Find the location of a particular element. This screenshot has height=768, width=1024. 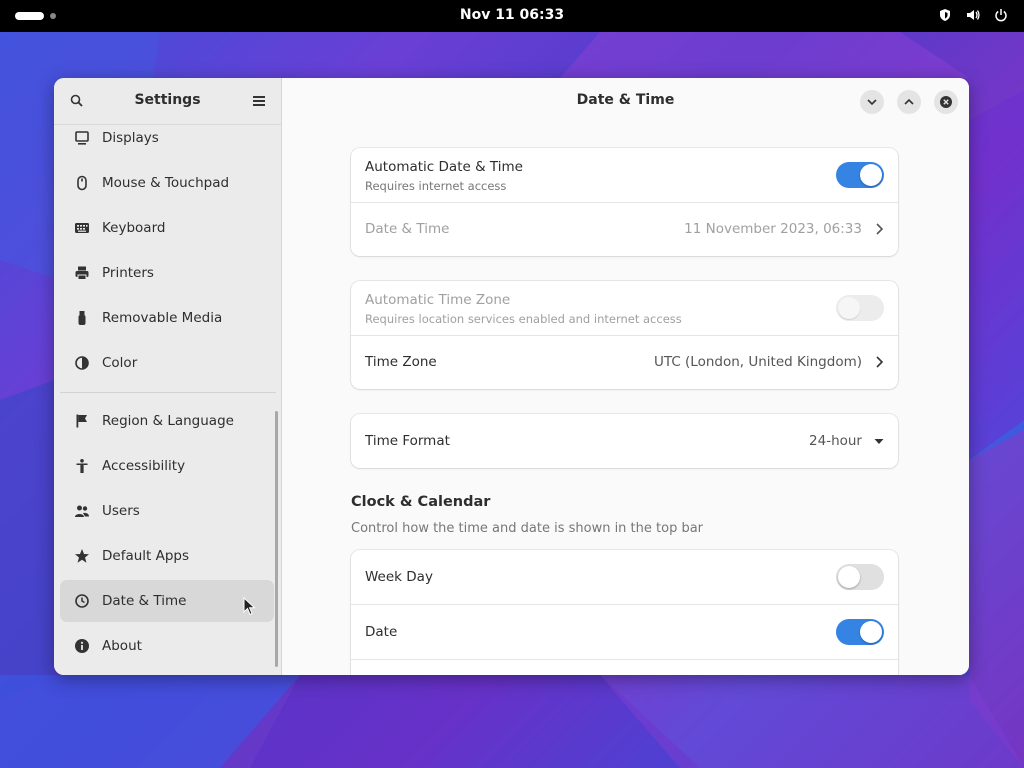

sidebar-item-label: Mouse & Touchpad is located at coordinates (166, 183).